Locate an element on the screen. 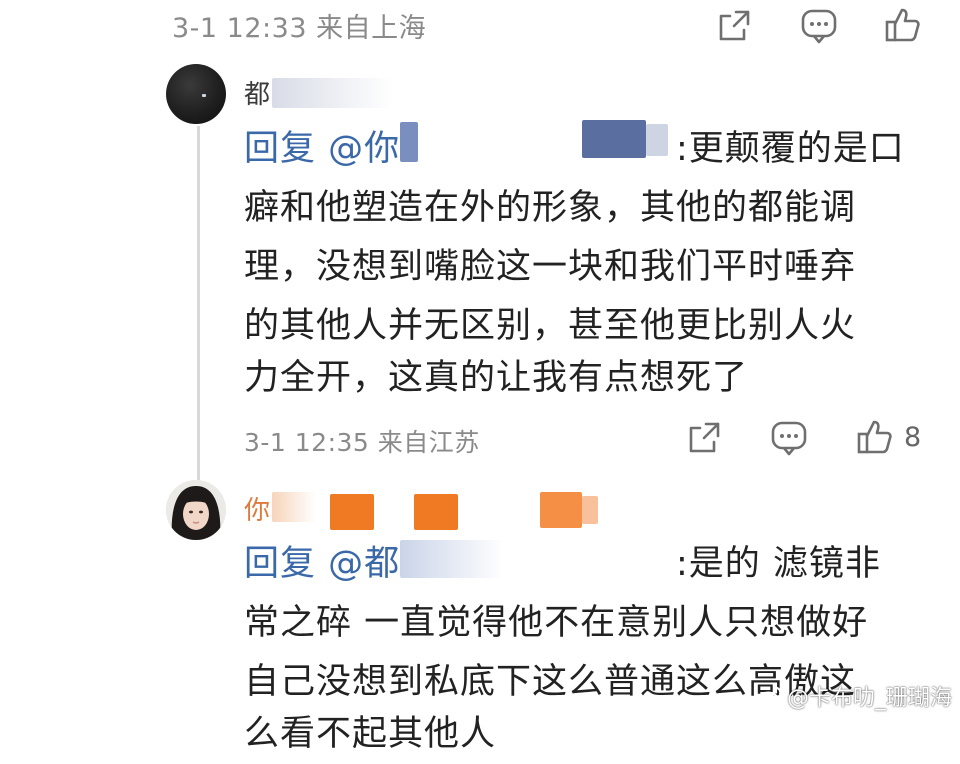 Image resolution: width=960 pixels, height=764 pixels. reply2-line-4: 么看不起其他人 is located at coordinates (370, 734).